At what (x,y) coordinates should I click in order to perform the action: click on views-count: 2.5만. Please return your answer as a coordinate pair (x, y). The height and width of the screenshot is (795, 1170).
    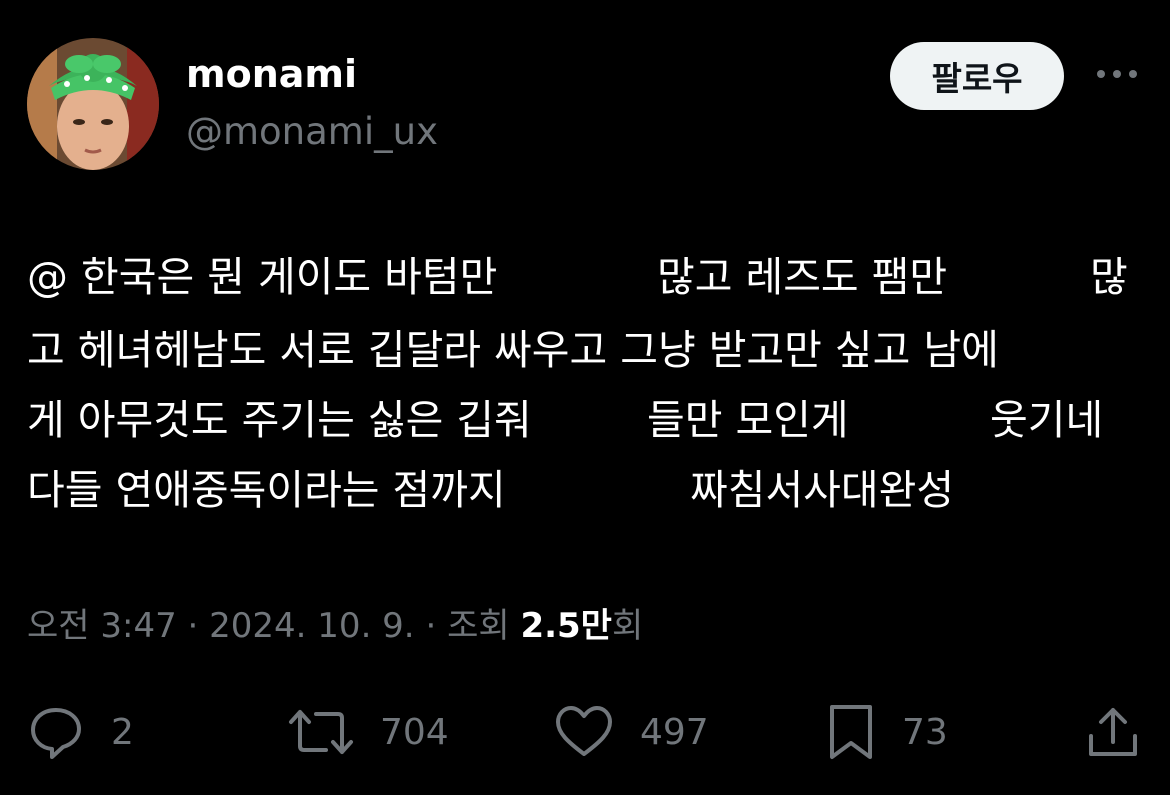
    Looking at the image, I should click on (566, 626).